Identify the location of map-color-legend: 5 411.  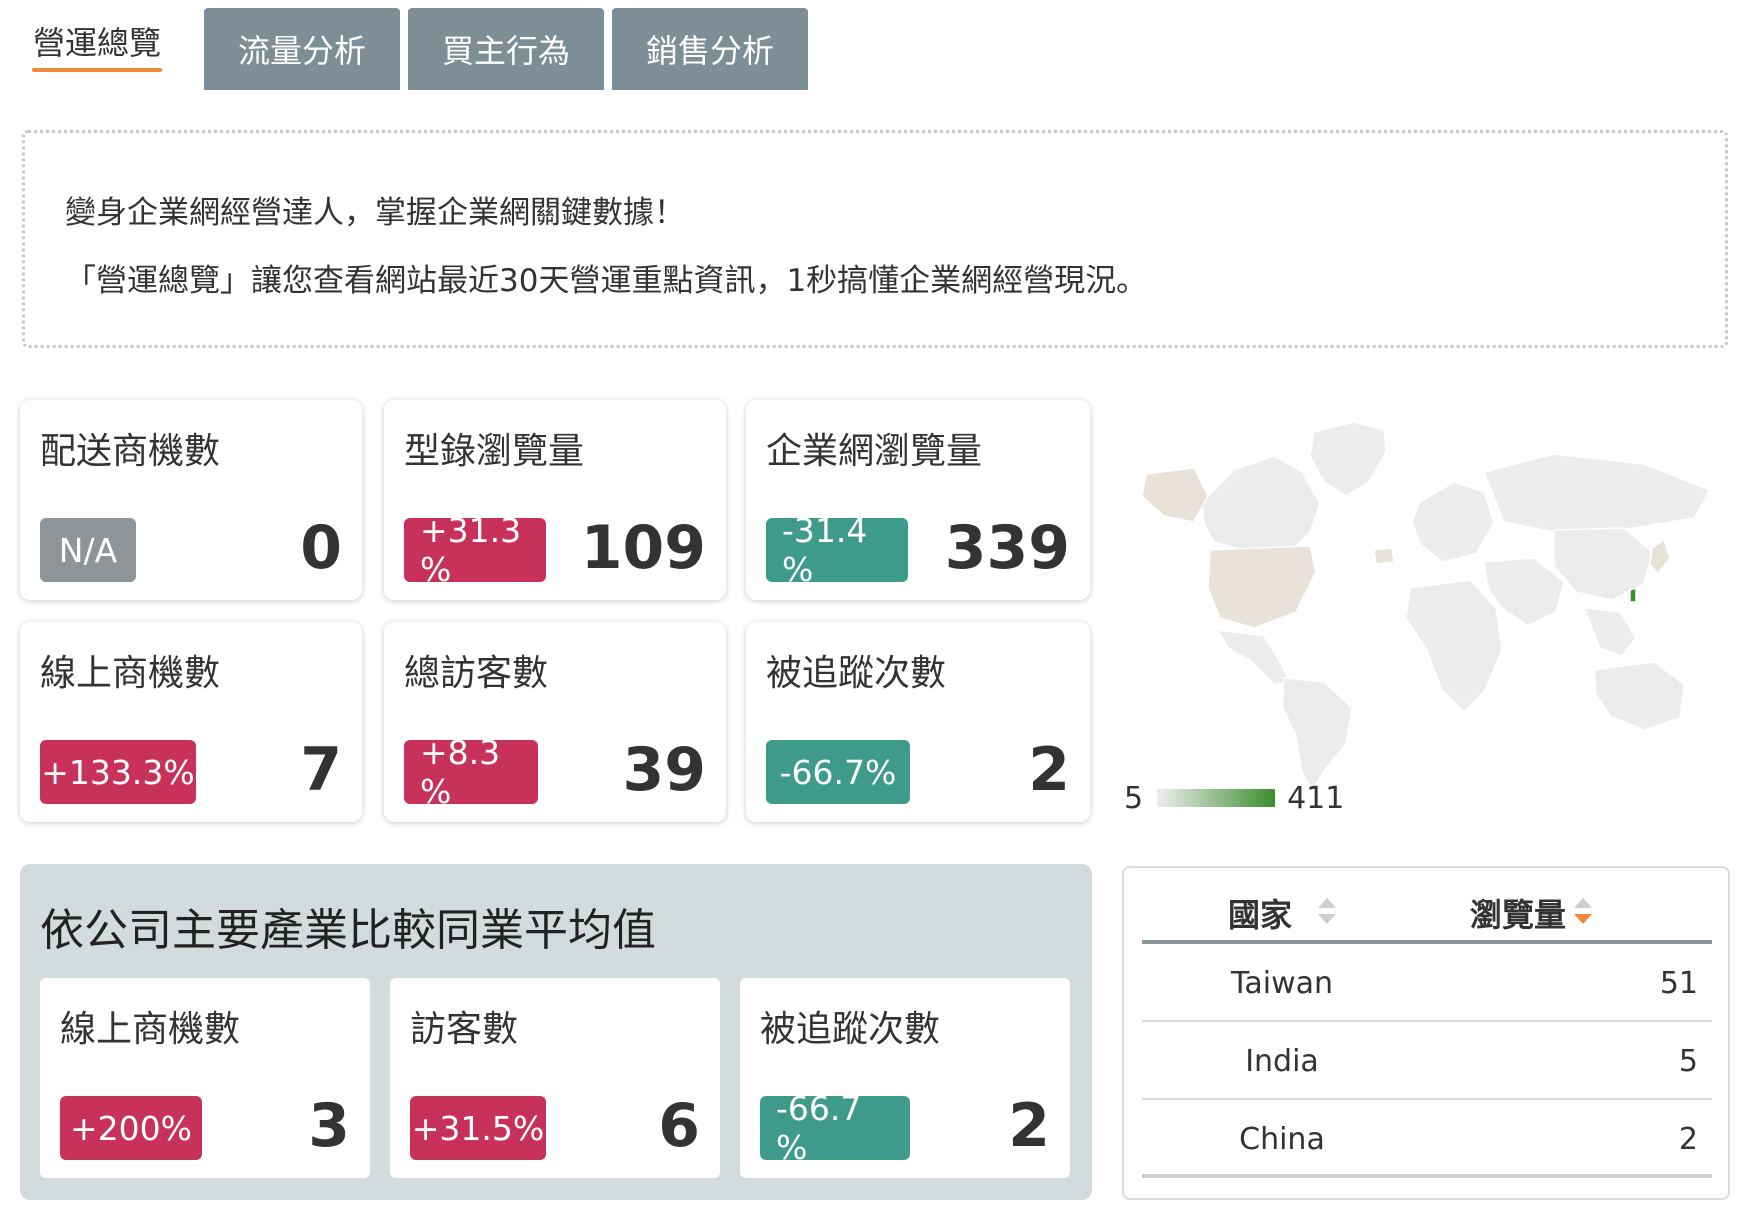
(1234, 798).